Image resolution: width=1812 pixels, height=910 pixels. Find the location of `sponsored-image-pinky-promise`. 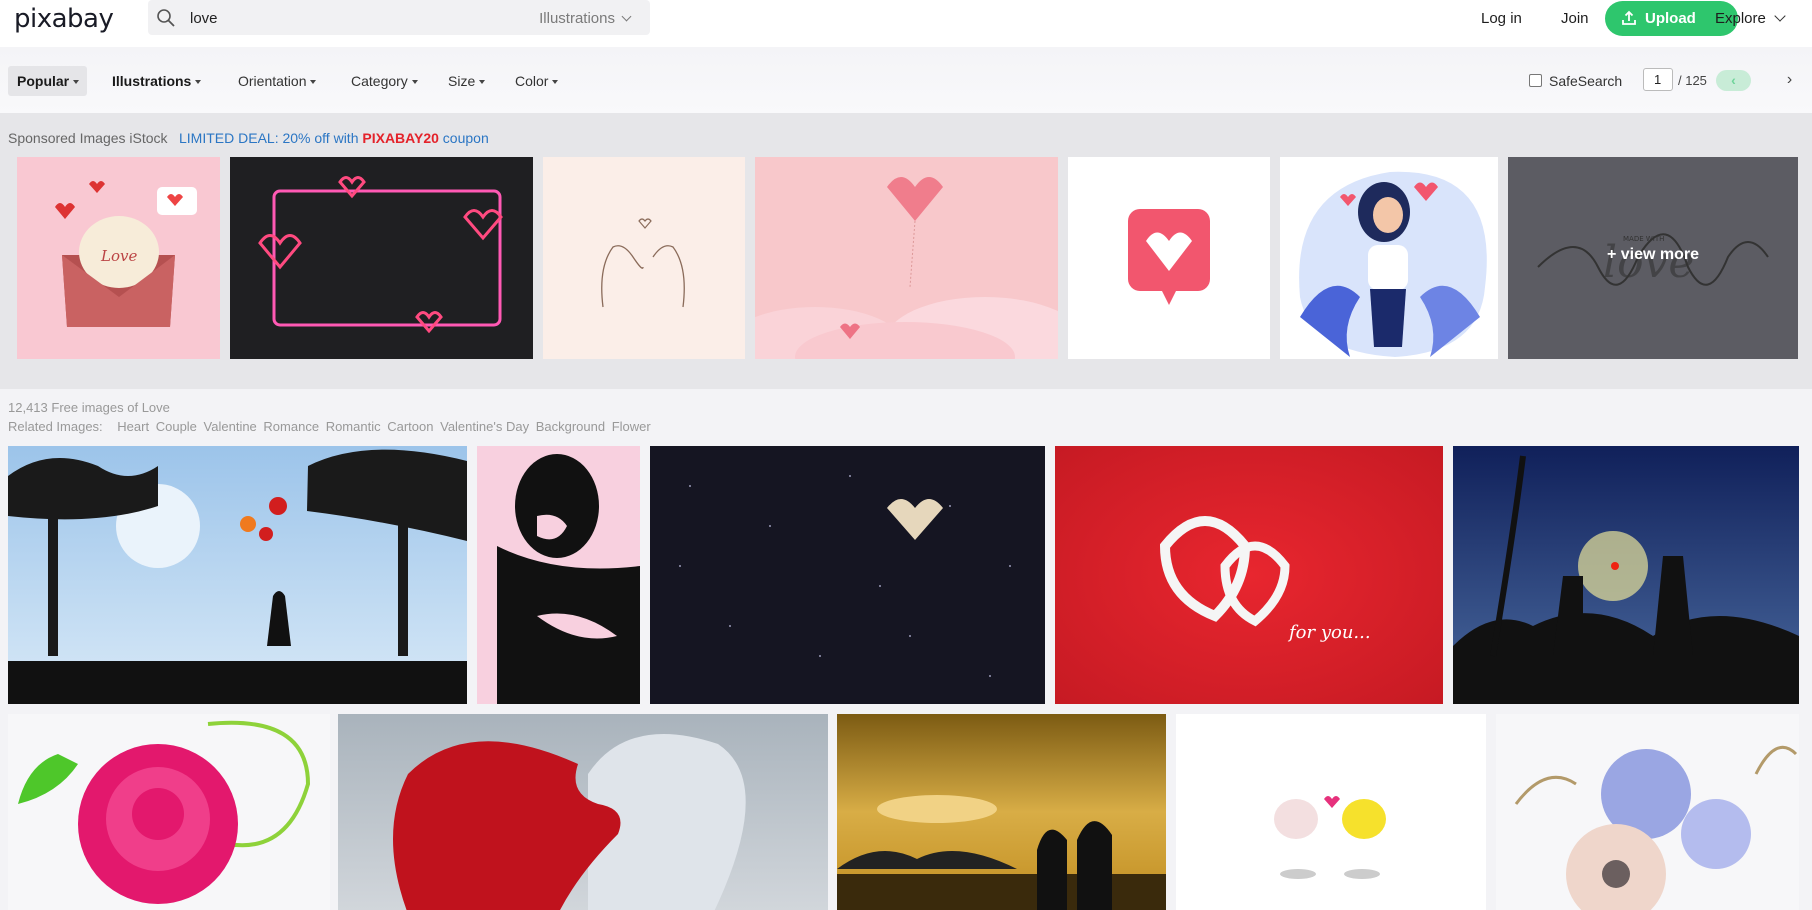

sponsored-image-pinky-promise is located at coordinates (644, 258).